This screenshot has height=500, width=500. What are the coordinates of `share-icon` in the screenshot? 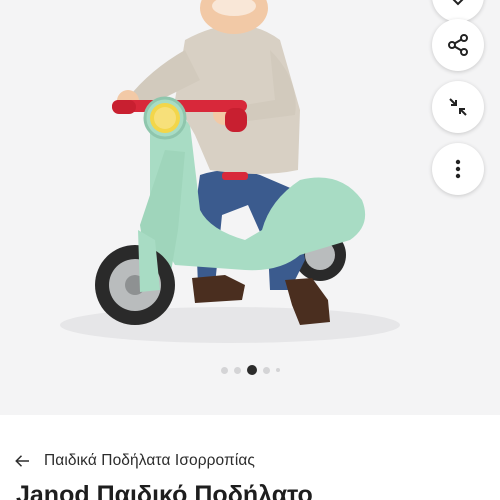 It's located at (458, 45).